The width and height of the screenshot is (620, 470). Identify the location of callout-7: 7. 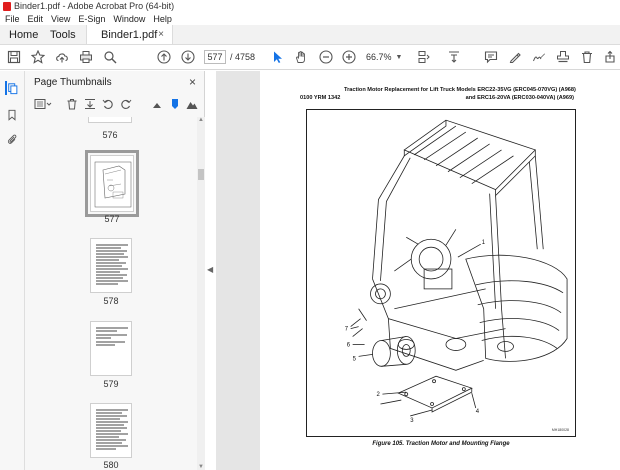
(346, 330).